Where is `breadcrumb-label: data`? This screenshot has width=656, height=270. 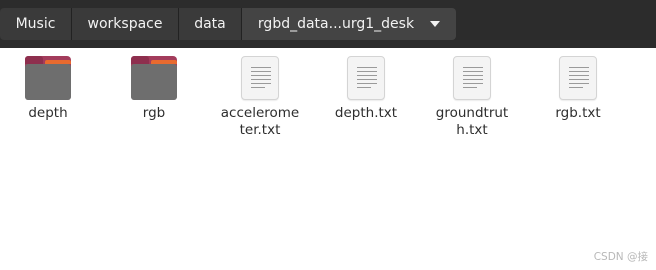
breadcrumb-label: data is located at coordinates (210, 24).